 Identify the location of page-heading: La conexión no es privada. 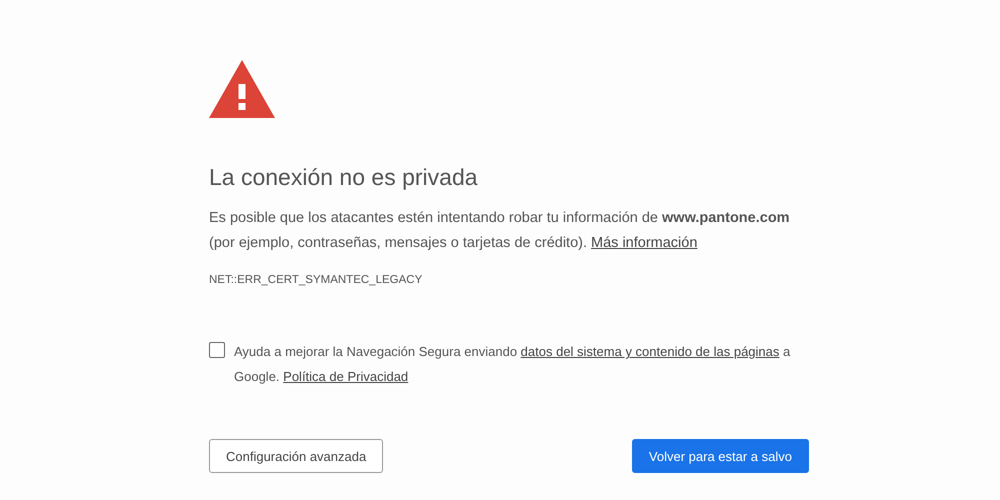
(344, 177).